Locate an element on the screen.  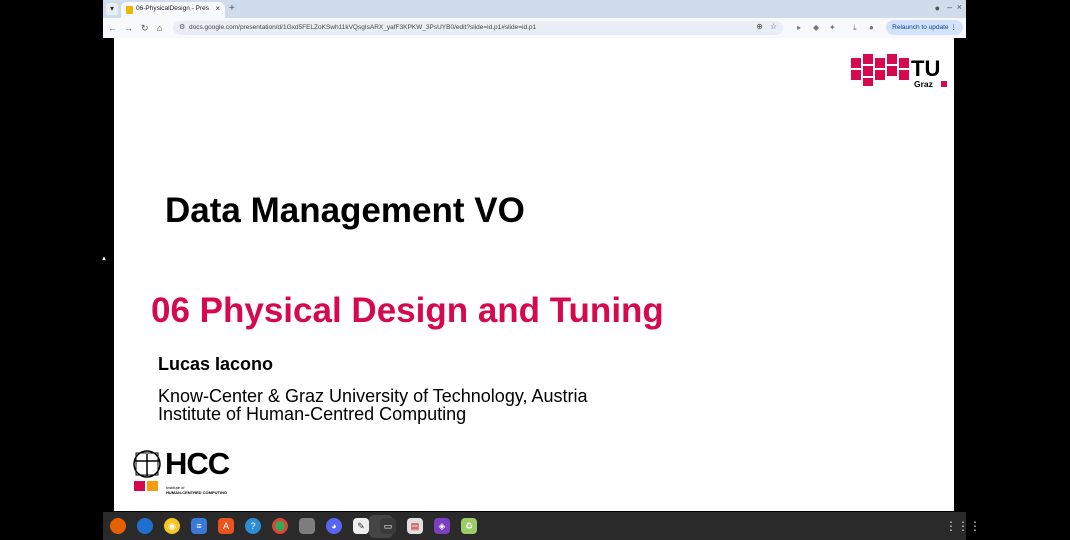
minimize-icon: – is located at coordinates (949, 7).